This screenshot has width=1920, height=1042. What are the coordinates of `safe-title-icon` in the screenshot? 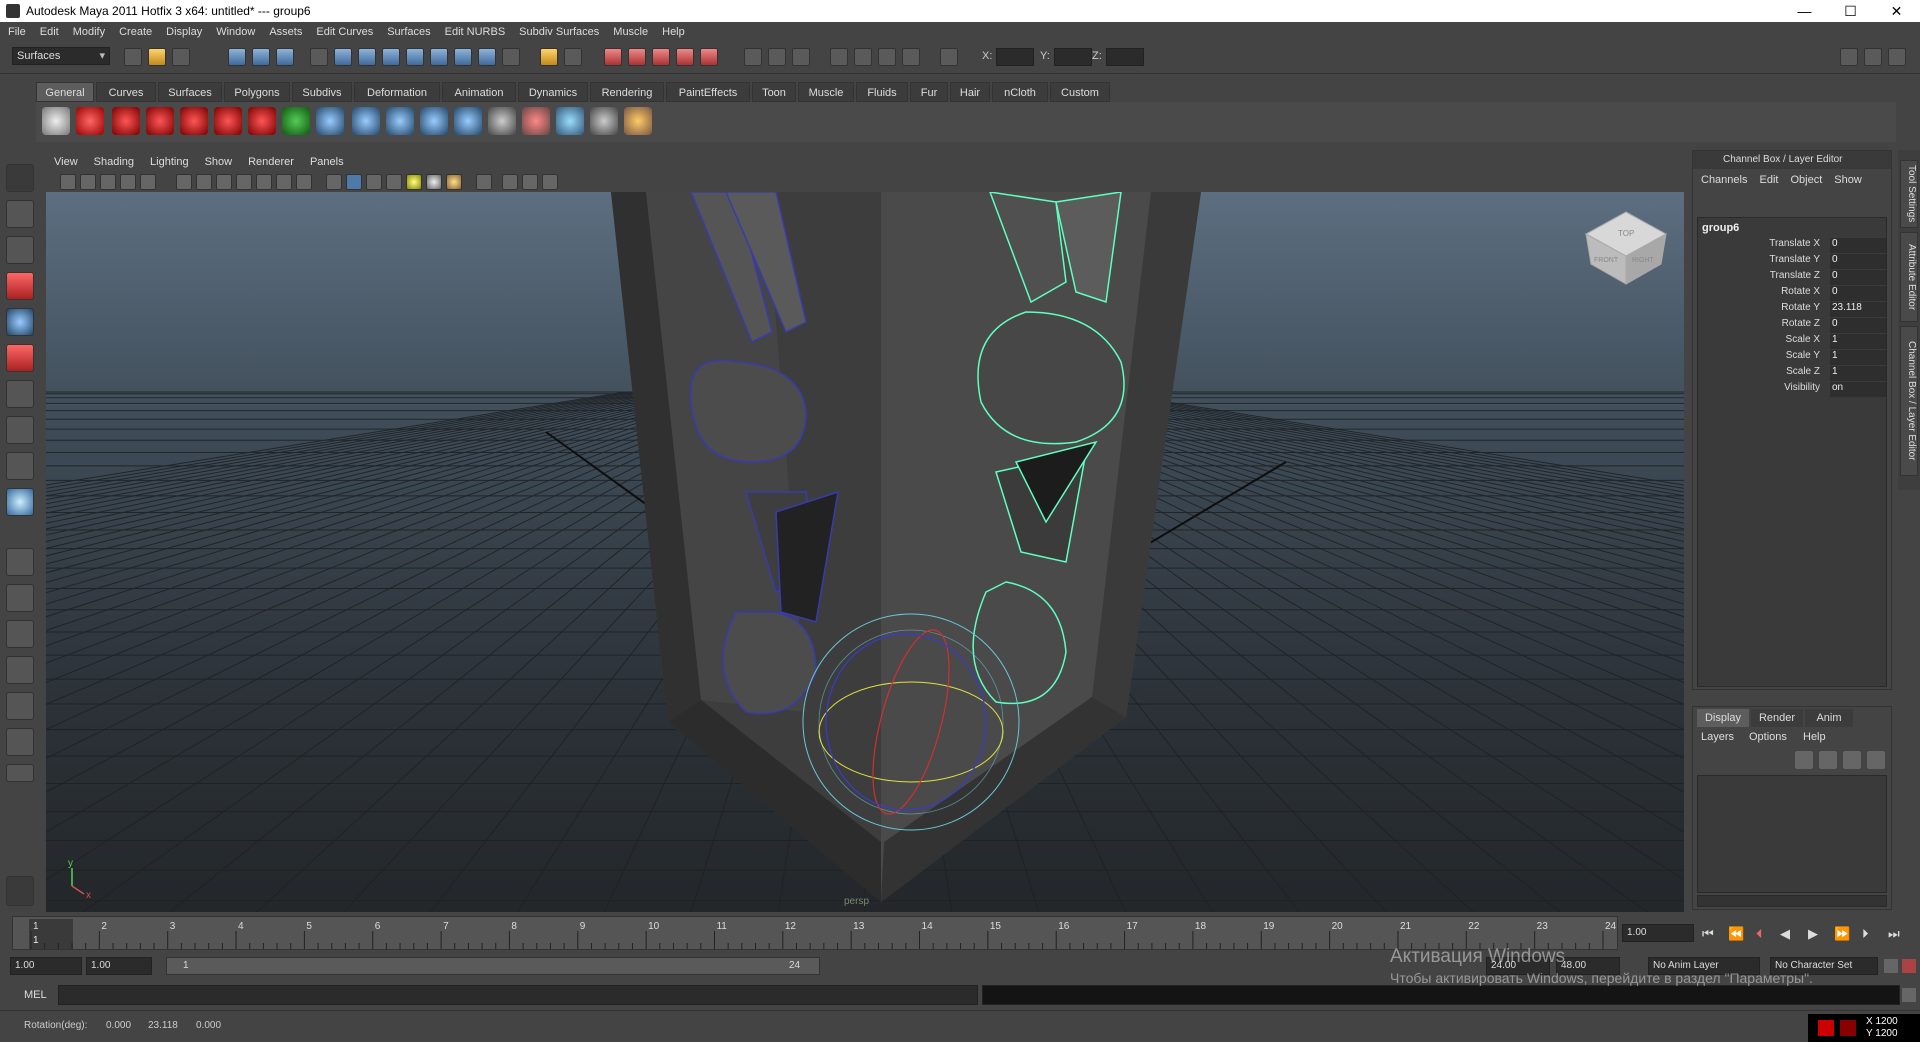 It's located at (304, 182).